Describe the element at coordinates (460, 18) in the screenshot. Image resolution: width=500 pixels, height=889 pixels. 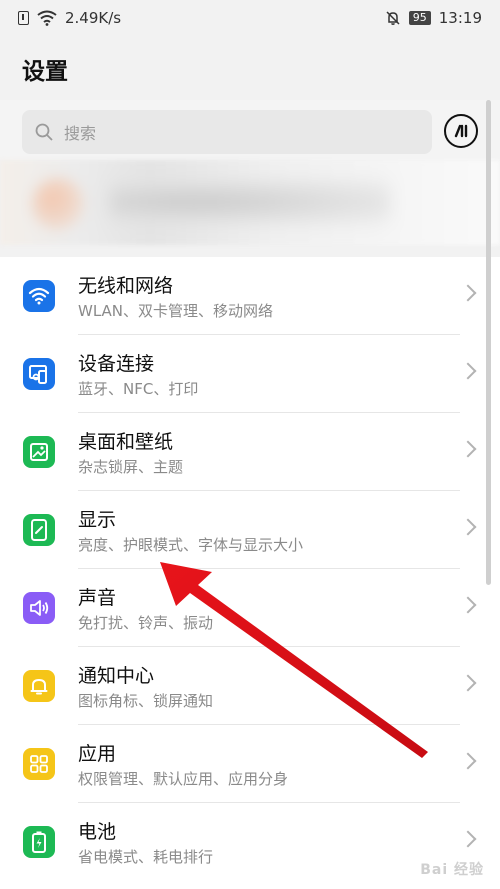
I see `clock: 13:19` at that location.